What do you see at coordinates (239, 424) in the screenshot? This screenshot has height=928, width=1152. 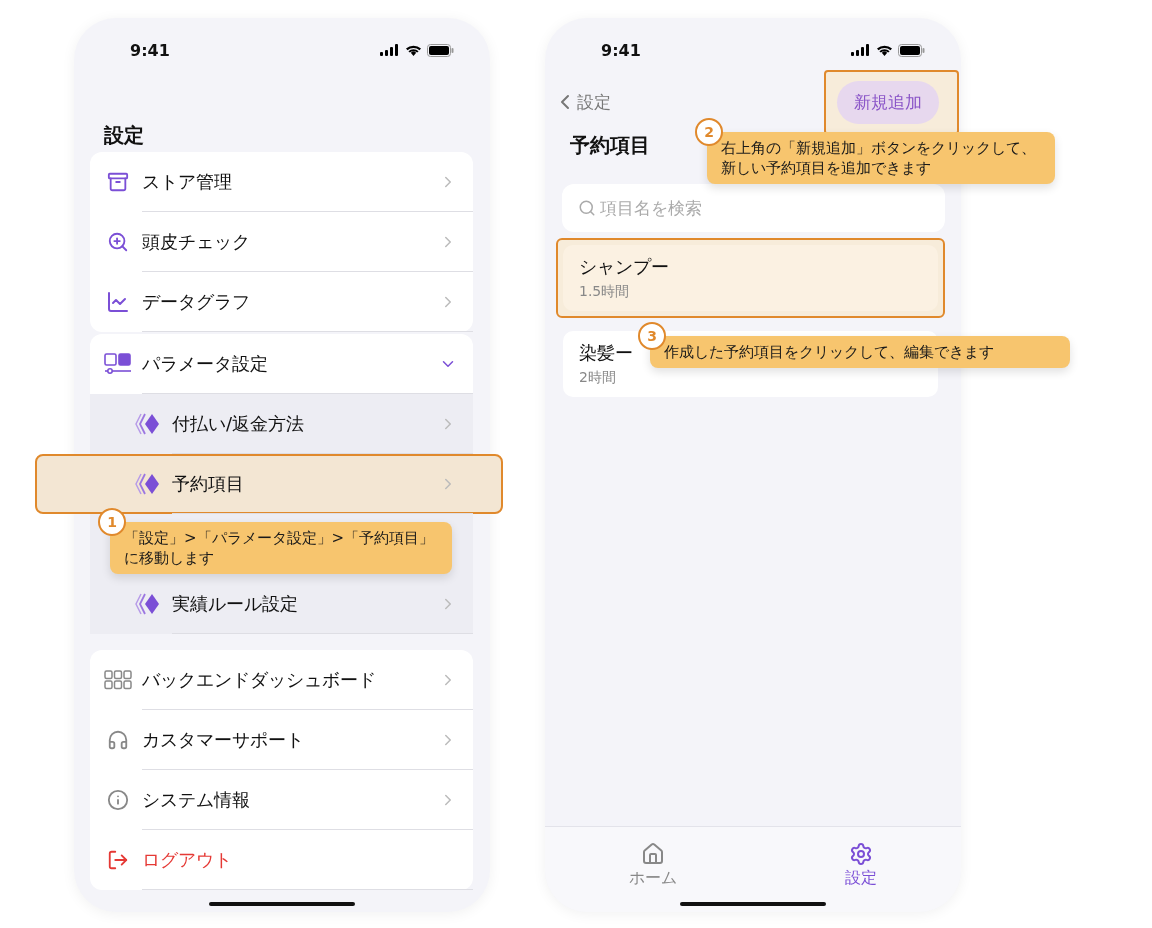 I see `row-label: 付払い/返金方法` at bounding box center [239, 424].